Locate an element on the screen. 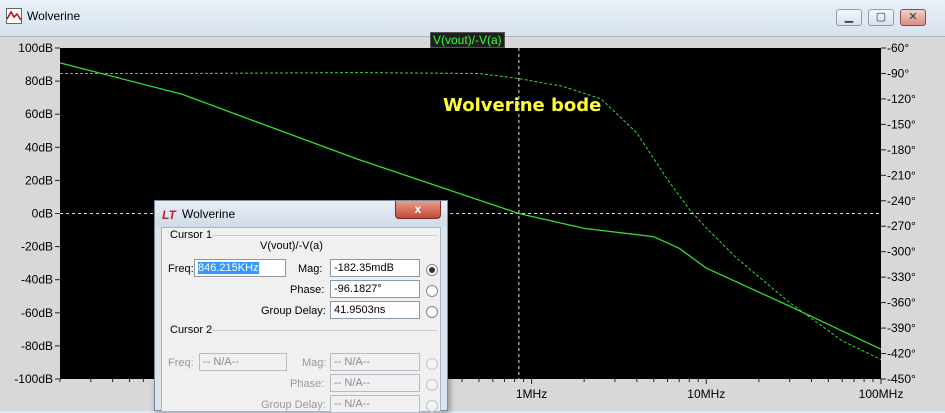 This screenshot has width=945, height=413. dialog-title: Wolverine is located at coordinates (209, 214).